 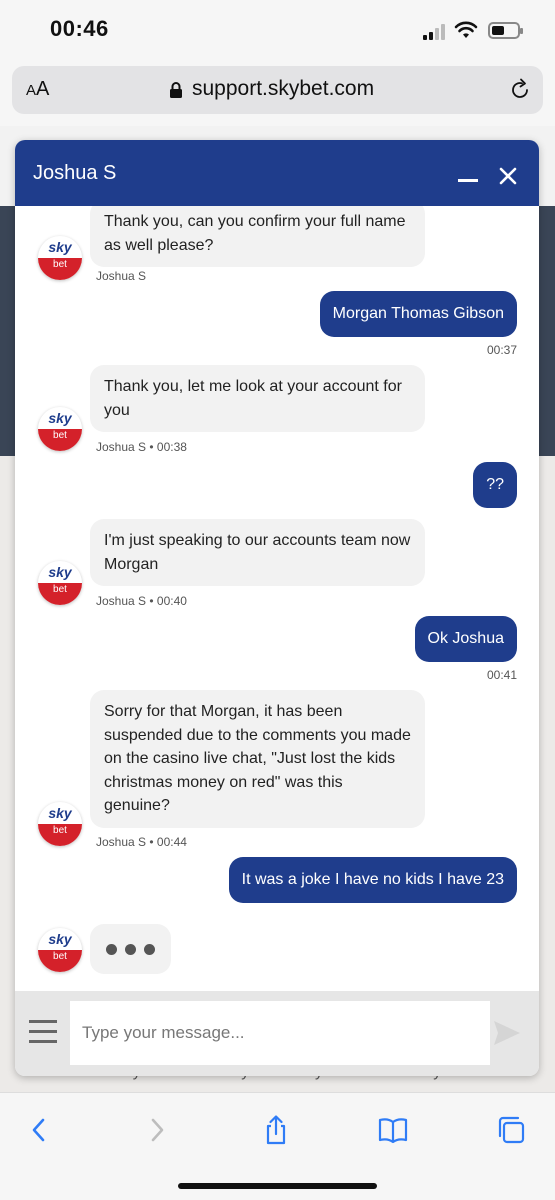 What do you see at coordinates (501, 675) in the screenshot?
I see `user-message-time: 00:41` at bounding box center [501, 675].